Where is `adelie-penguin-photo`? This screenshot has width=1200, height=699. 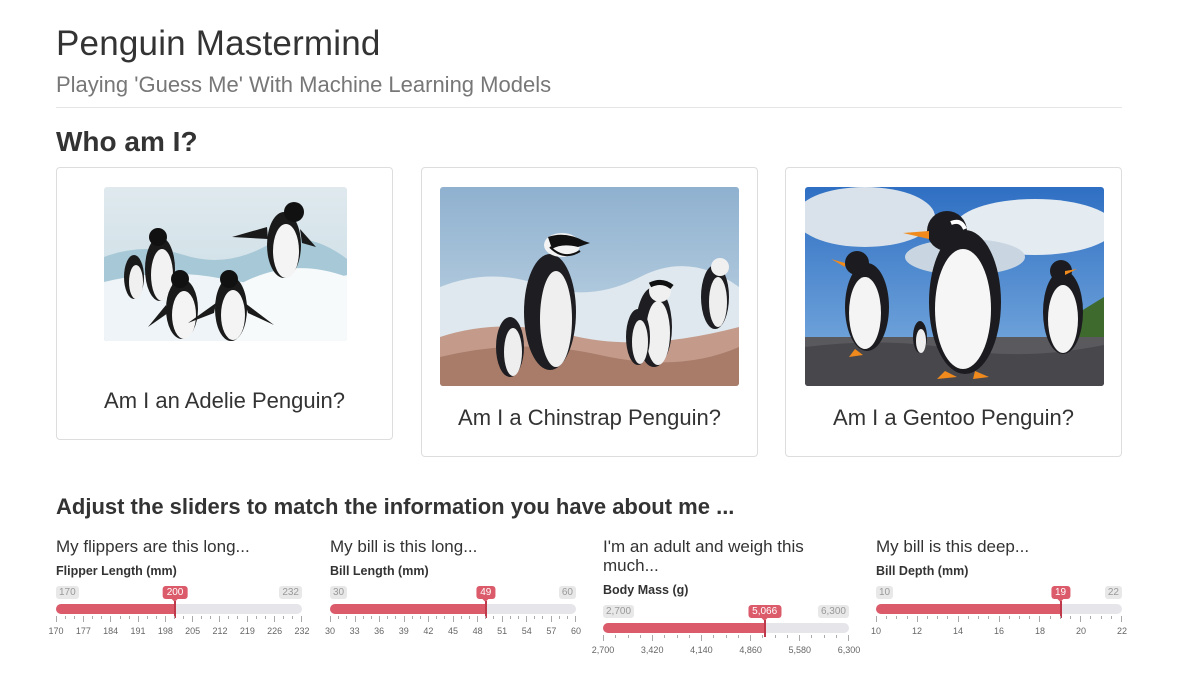
adelie-penguin-photo is located at coordinates (225, 264).